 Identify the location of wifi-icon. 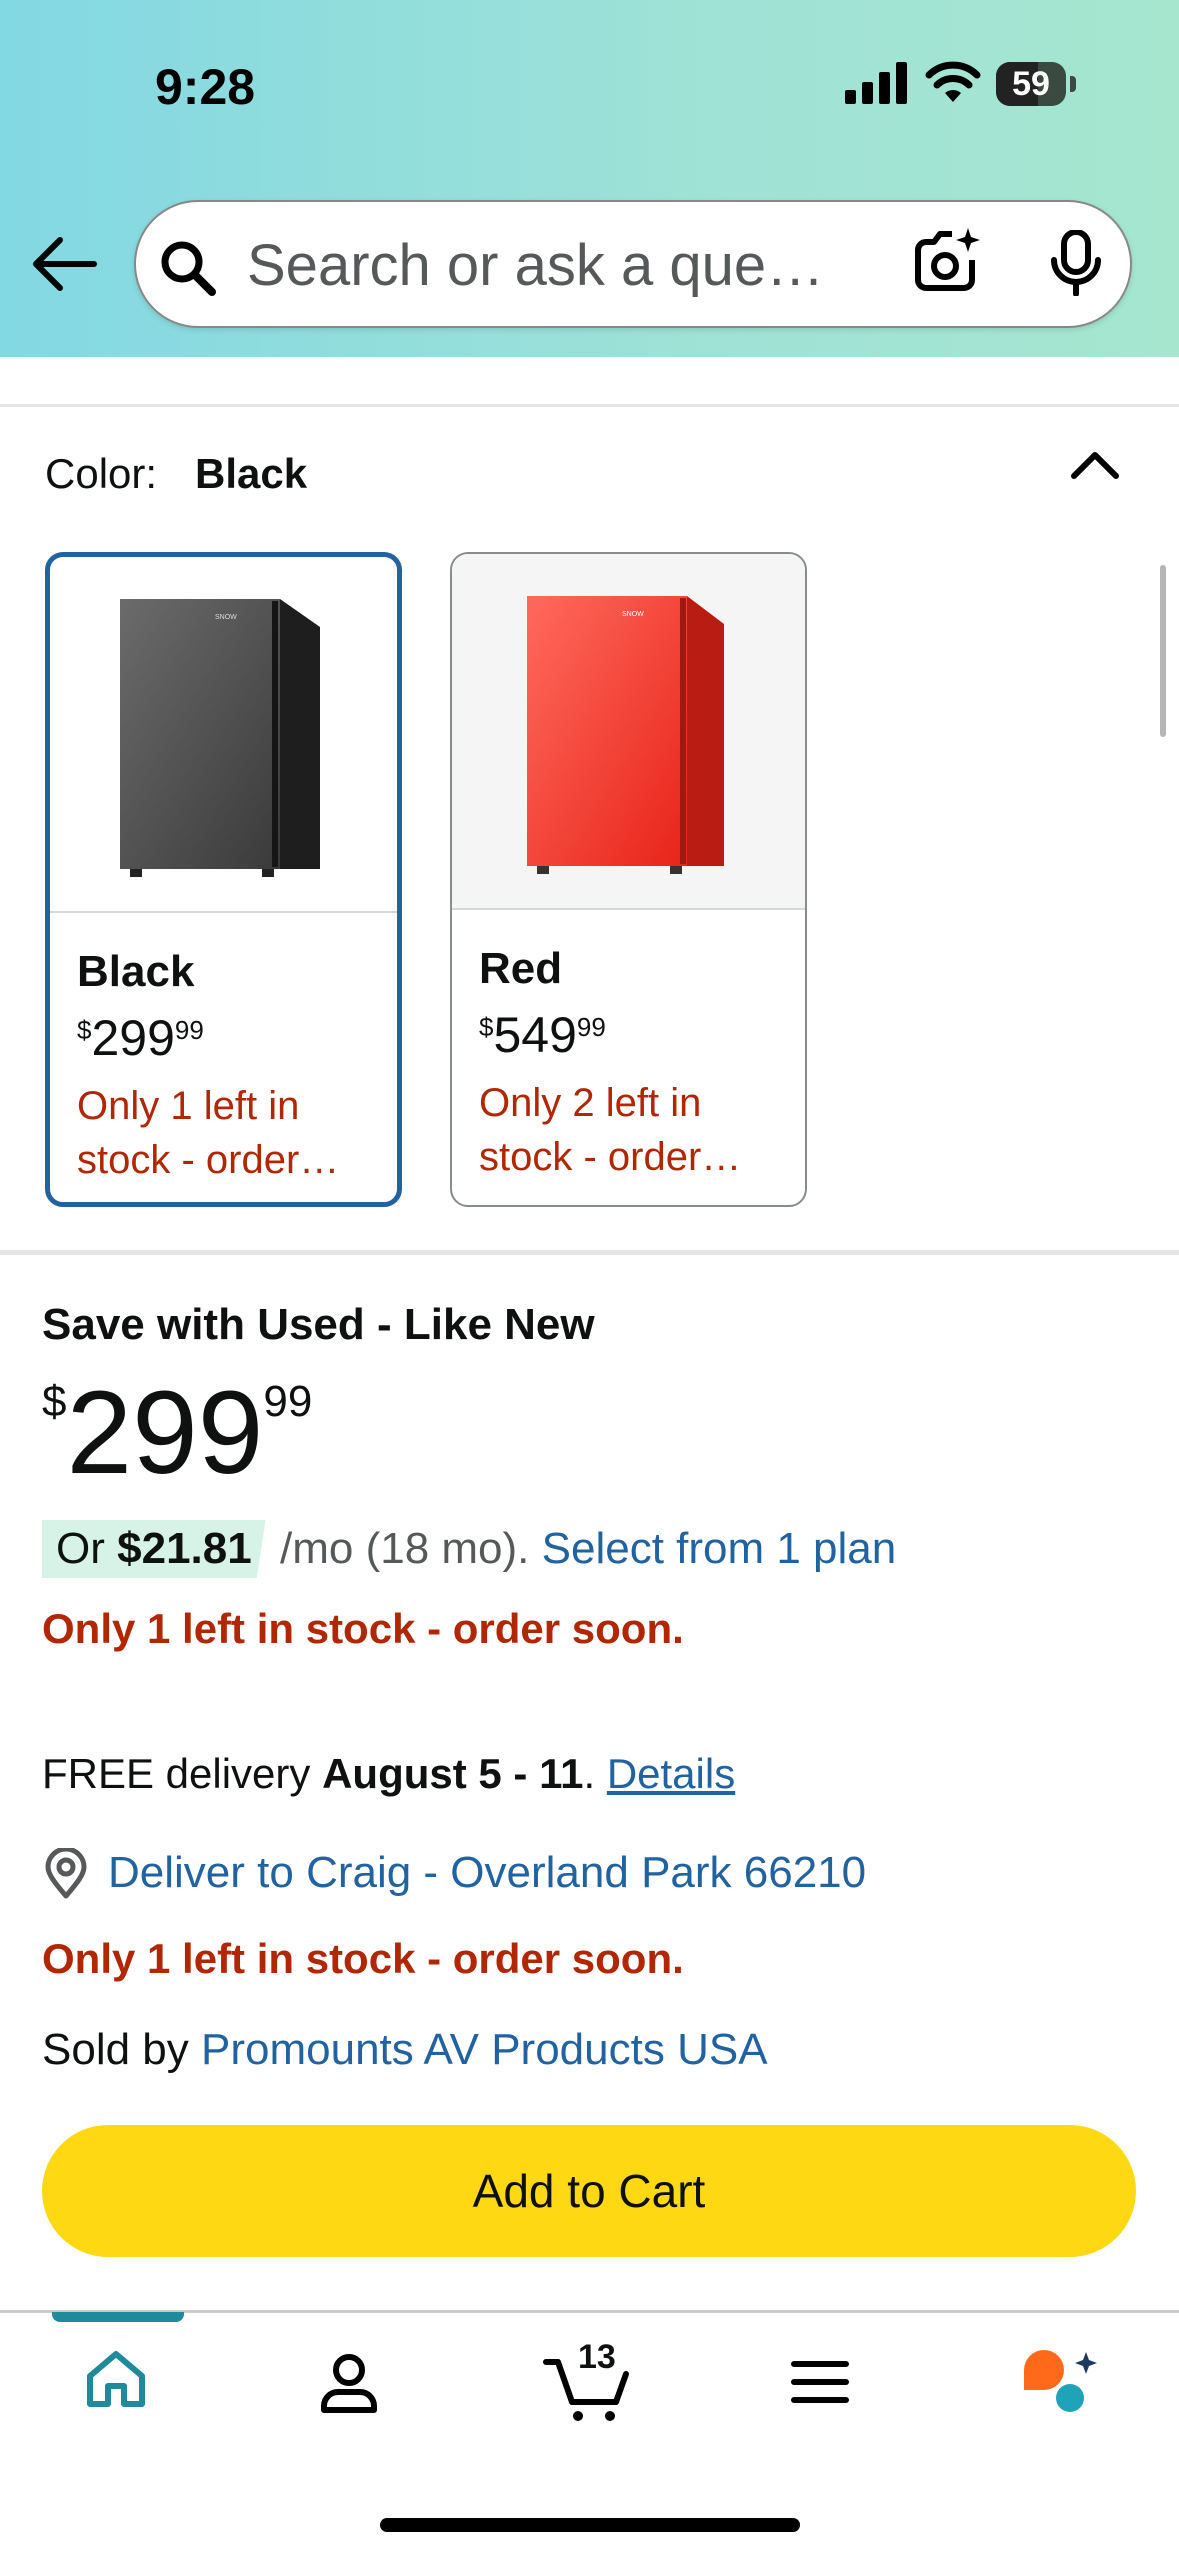
(953, 81).